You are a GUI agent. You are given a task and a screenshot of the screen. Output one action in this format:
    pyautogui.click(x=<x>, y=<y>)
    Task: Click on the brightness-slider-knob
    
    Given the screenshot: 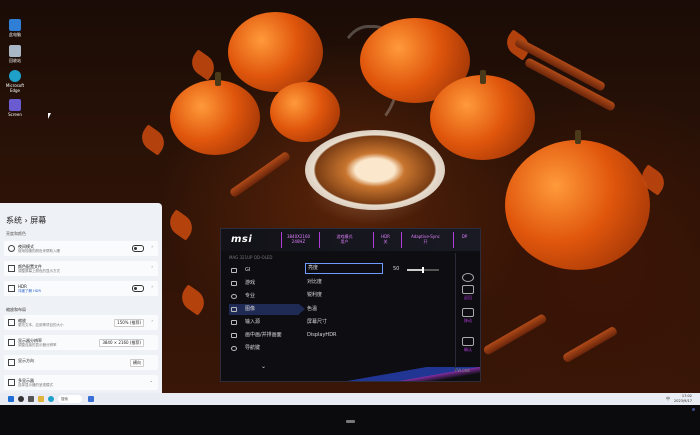 What is the action you would take?
    pyautogui.click(x=423, y=270)
    